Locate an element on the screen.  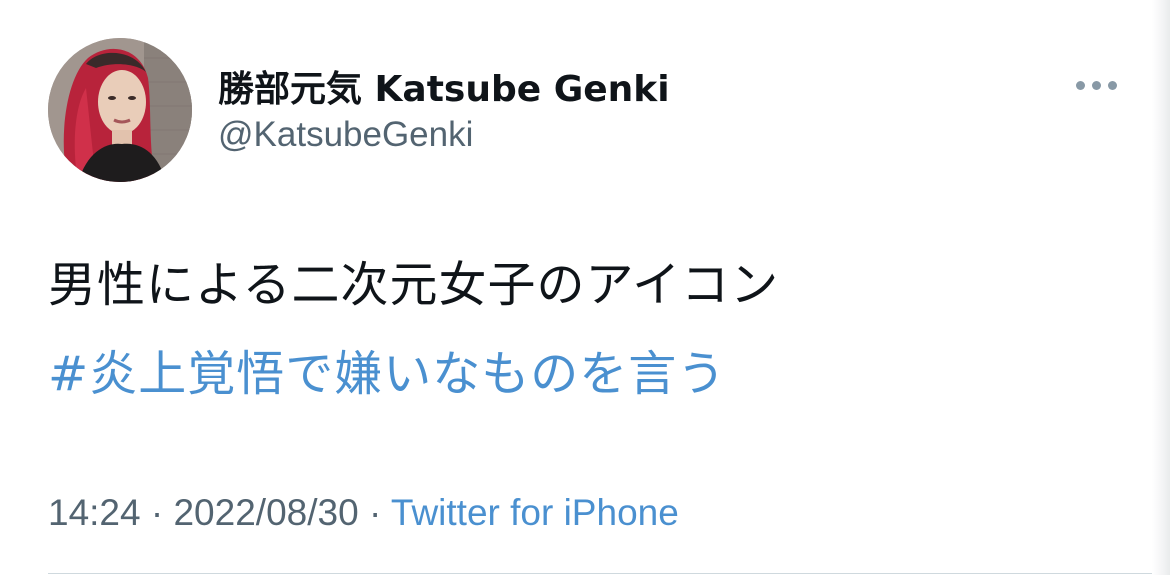
tweet-meta: 14:24 · 2022/08/30 · Twitter for iPhone is located at coordinates (363, 513).